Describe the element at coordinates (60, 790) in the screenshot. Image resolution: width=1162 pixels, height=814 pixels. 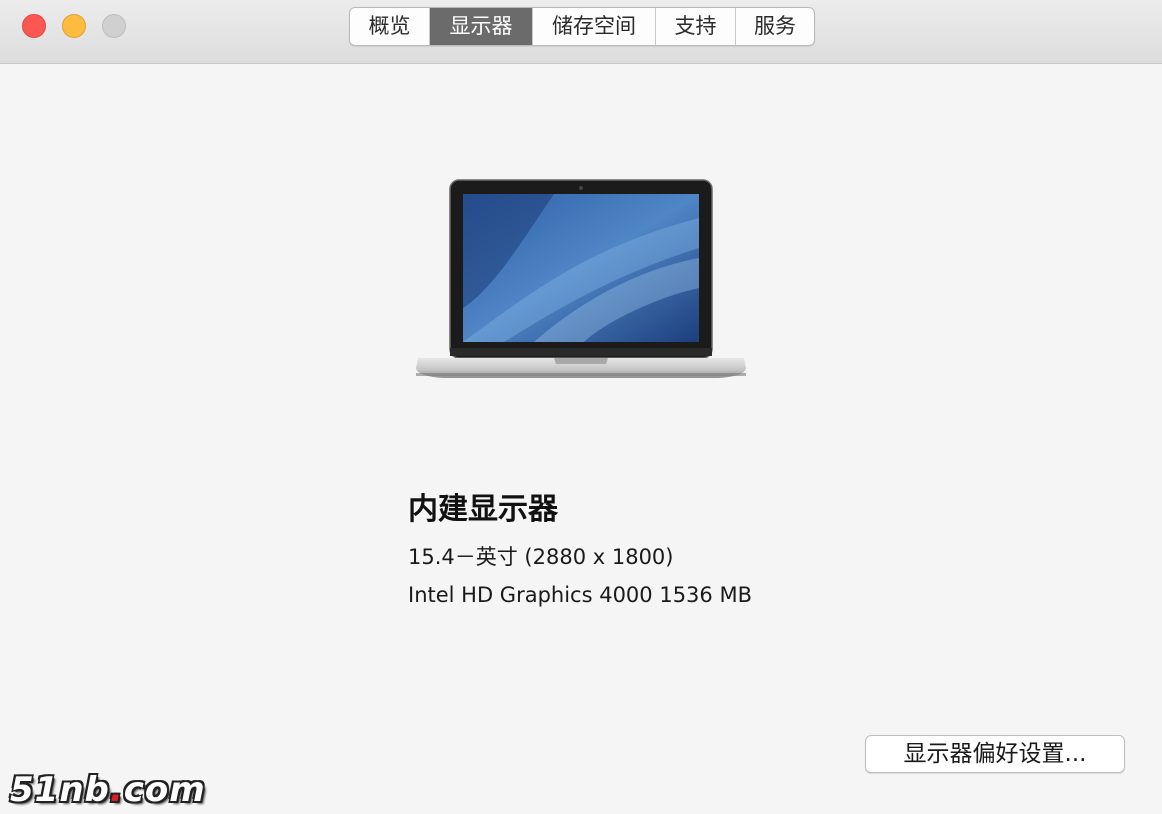
I see `watermark-text-before: 51nb` at that location.